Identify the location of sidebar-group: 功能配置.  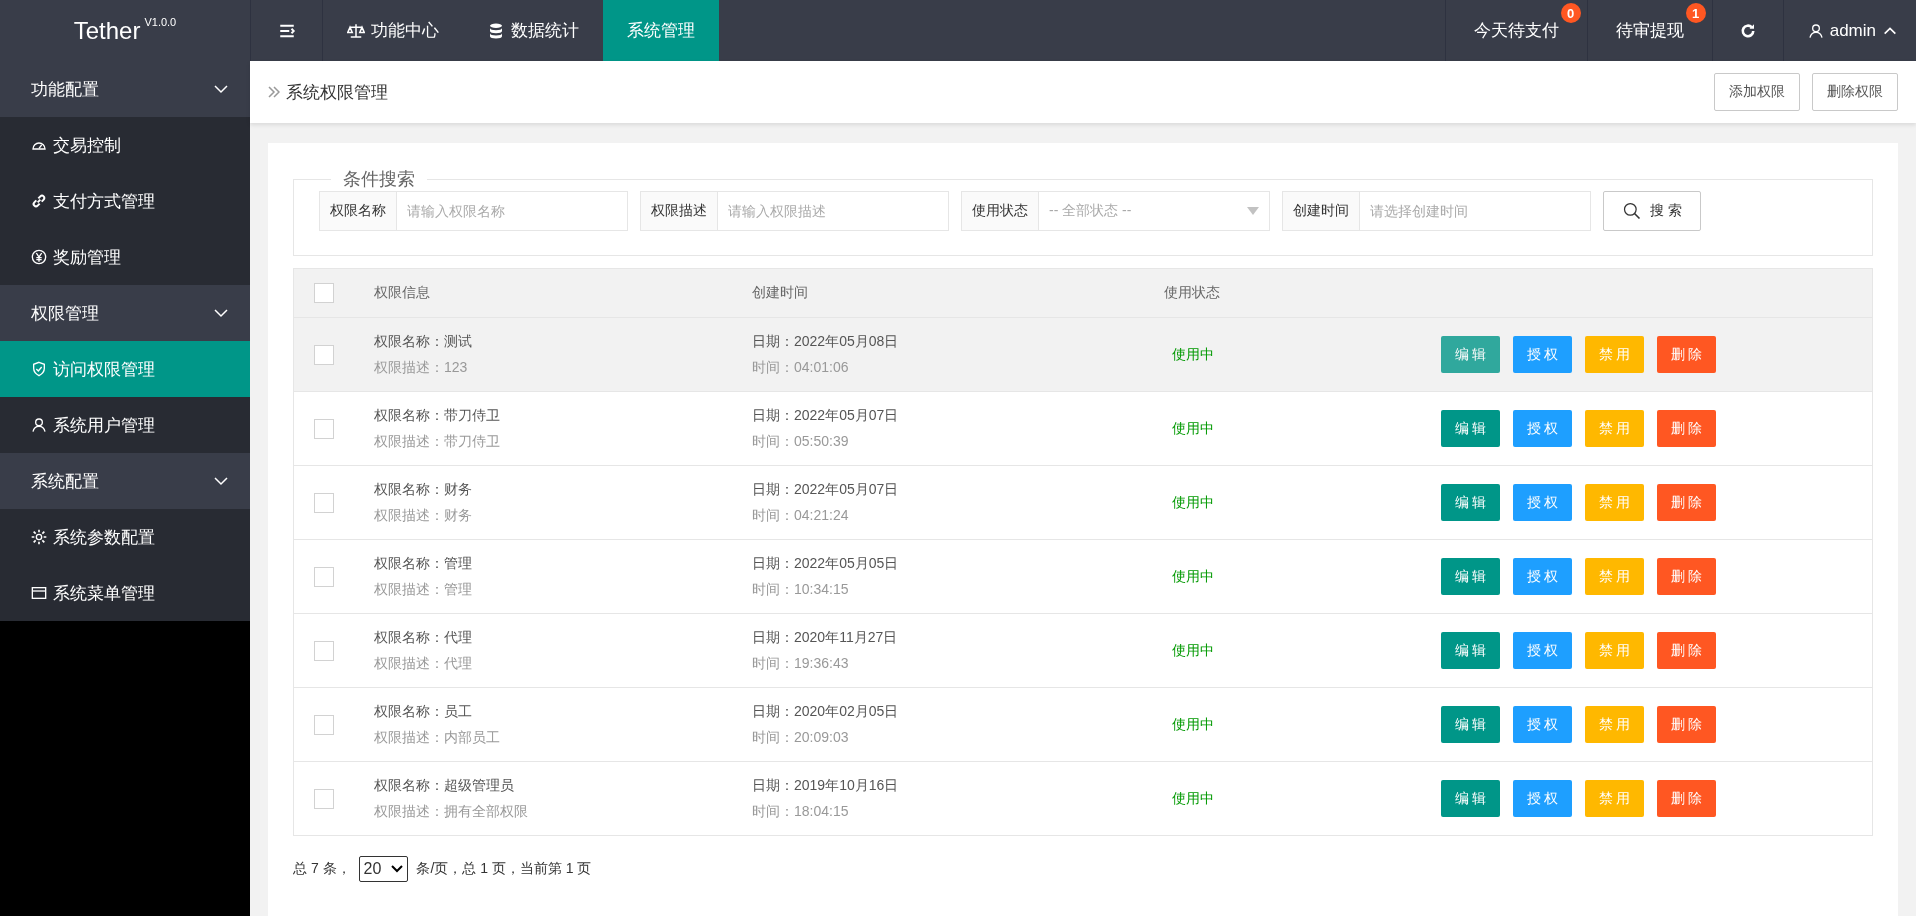
(125, 89).